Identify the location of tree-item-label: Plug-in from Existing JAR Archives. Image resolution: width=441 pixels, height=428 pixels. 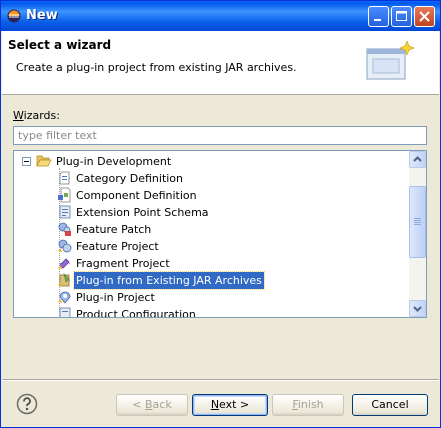
(169, 280).